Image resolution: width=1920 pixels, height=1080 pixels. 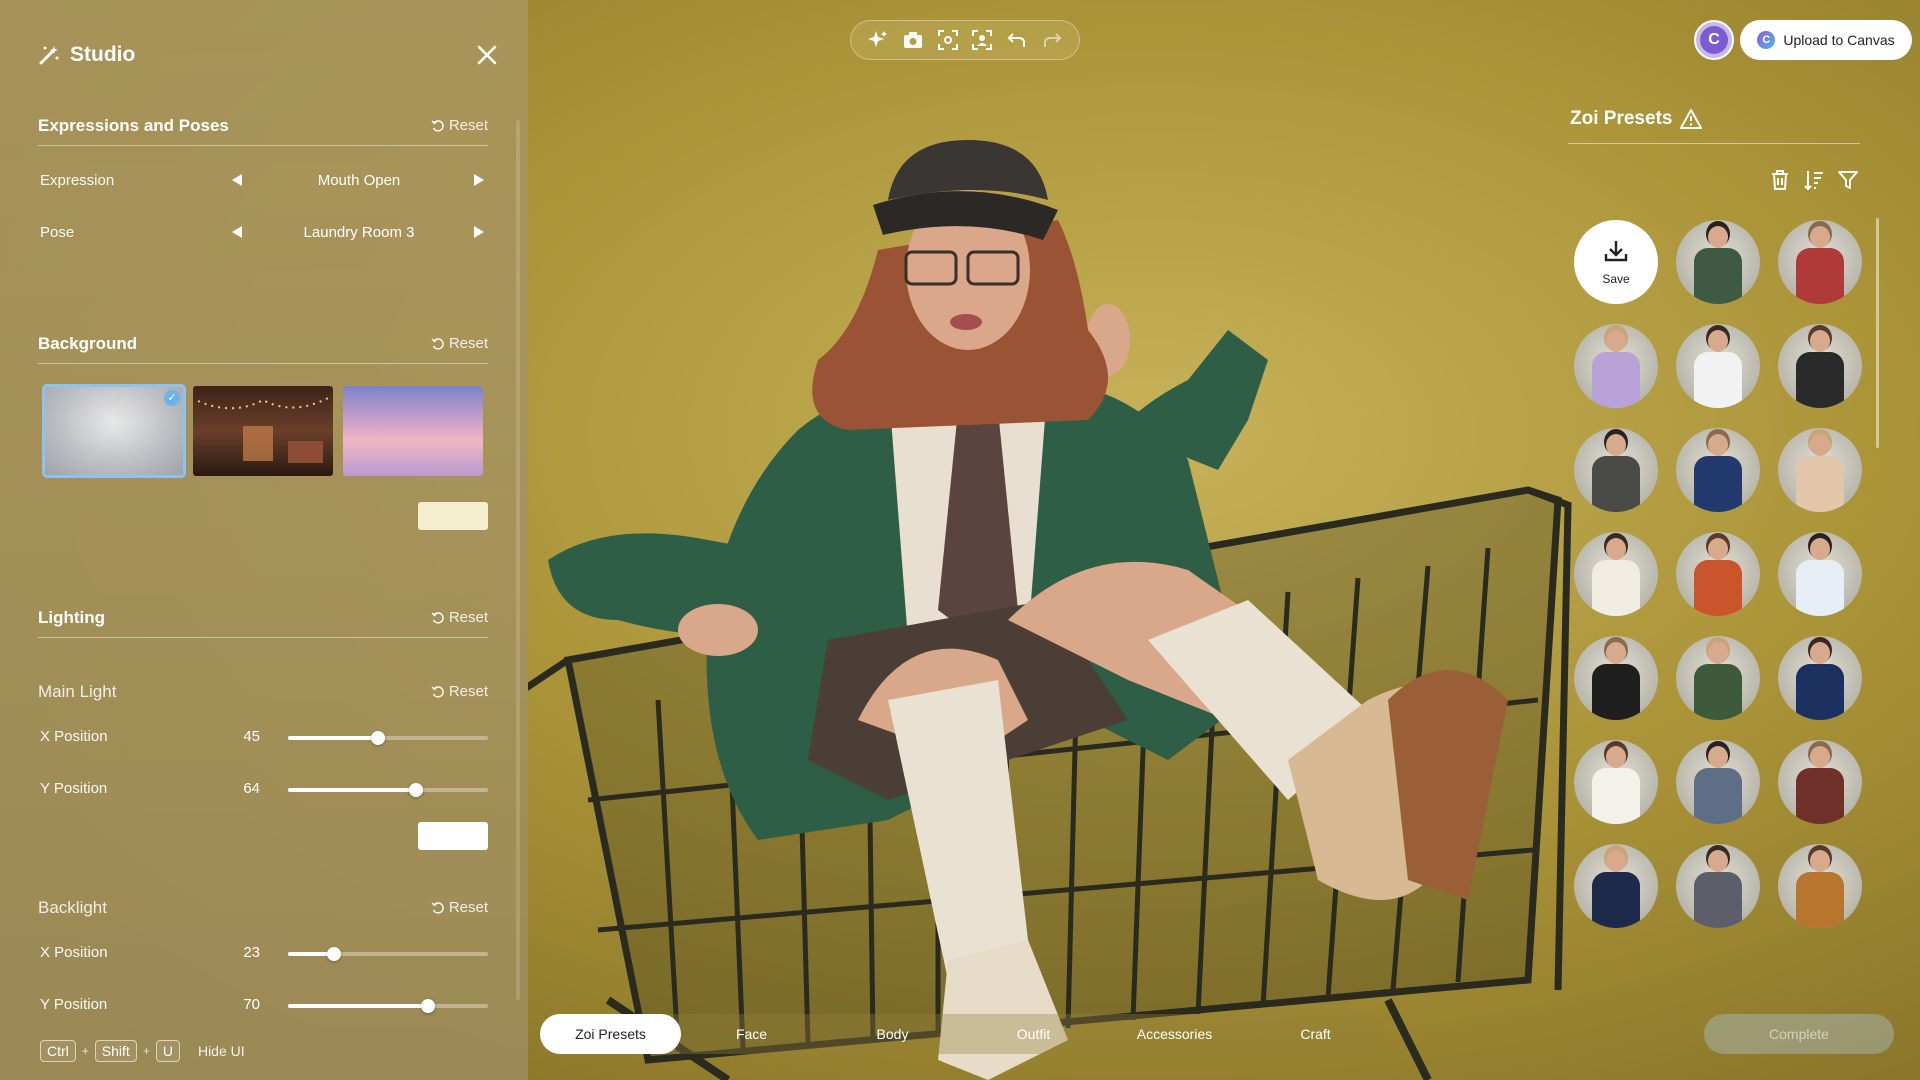 What do you see at coordinates (269, 55) in the screenshot?
I see `panel-header: Studio` at bounding box center [269, 55].